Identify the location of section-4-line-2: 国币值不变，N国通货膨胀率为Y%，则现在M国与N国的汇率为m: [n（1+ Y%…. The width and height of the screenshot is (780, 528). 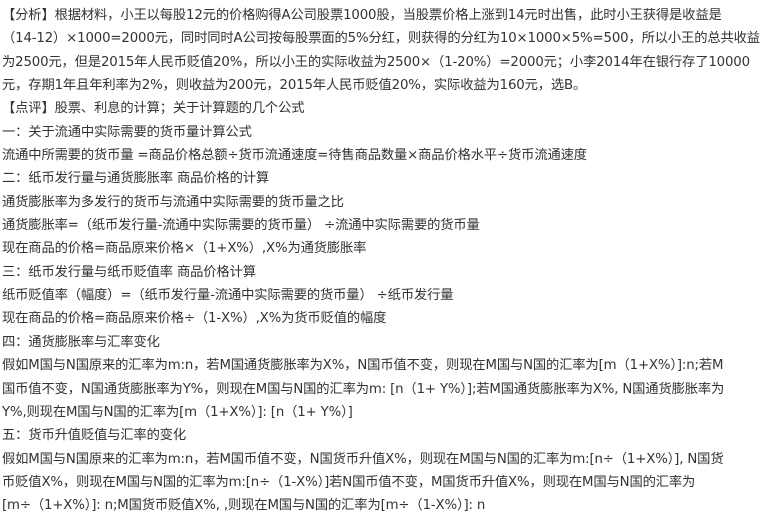
(363, 389).